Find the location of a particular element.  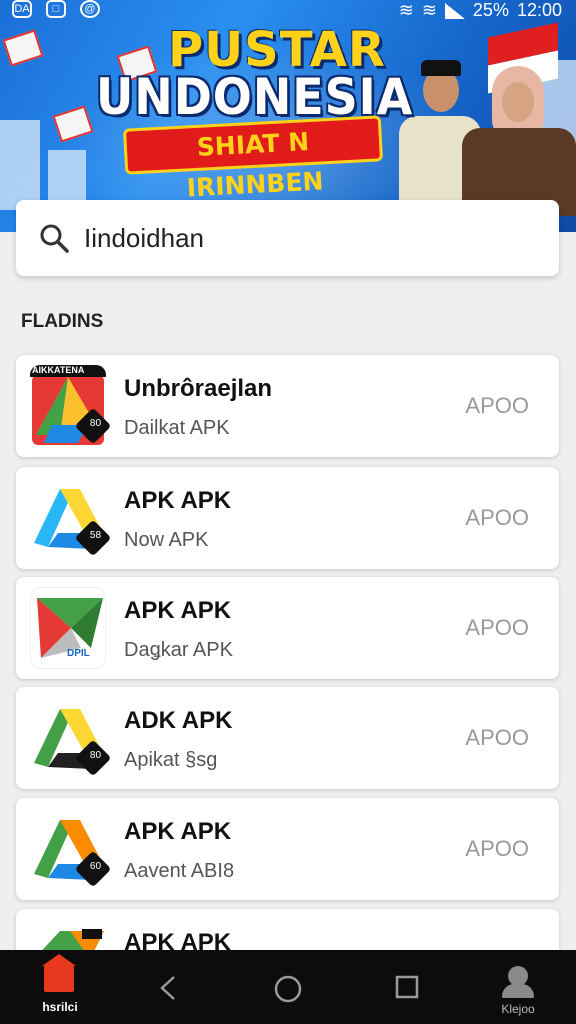

home-tab: hsrilci is located at coordinates (60, 985).